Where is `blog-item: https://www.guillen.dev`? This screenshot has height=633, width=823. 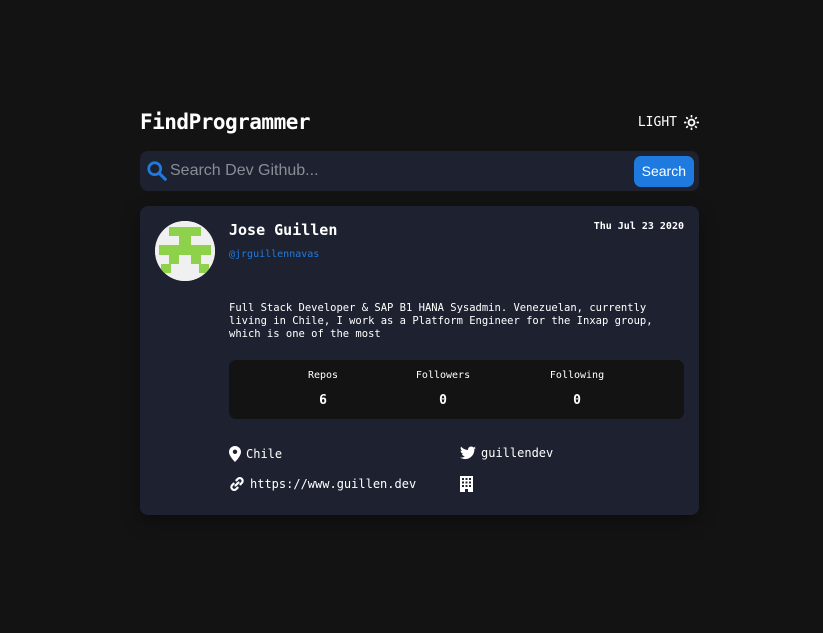 blog-item: https://www.guillen.dev is located at coordinates (322, 484).